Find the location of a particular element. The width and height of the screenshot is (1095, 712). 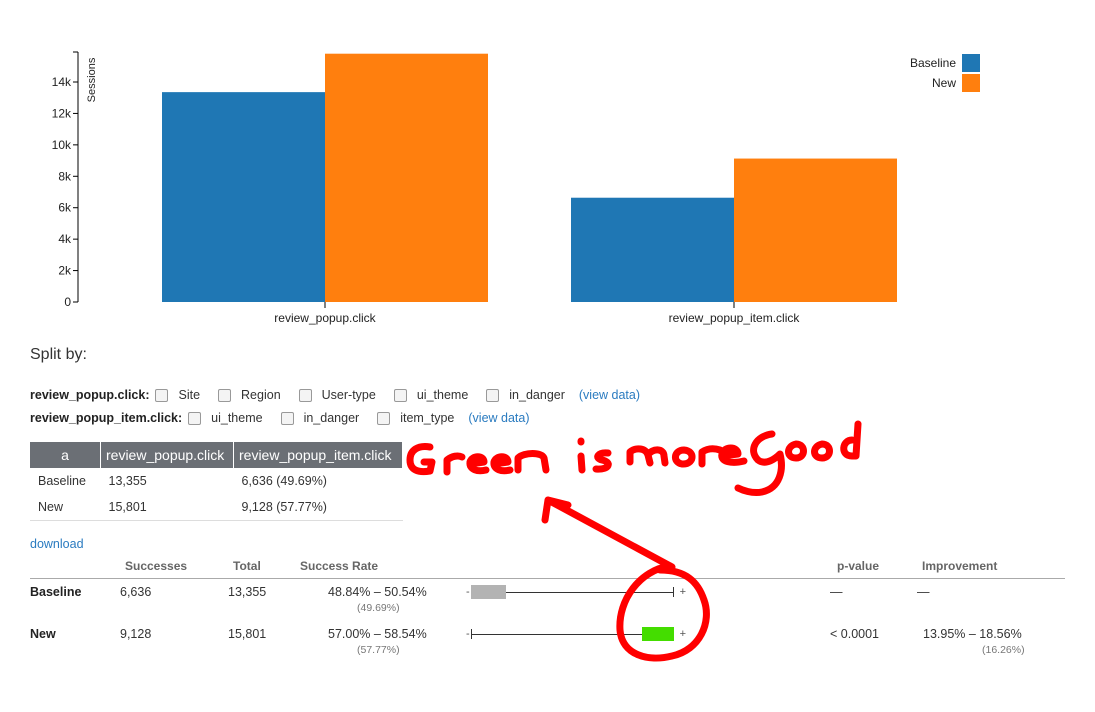

annotation-circle is located at coordinates (663, 612).